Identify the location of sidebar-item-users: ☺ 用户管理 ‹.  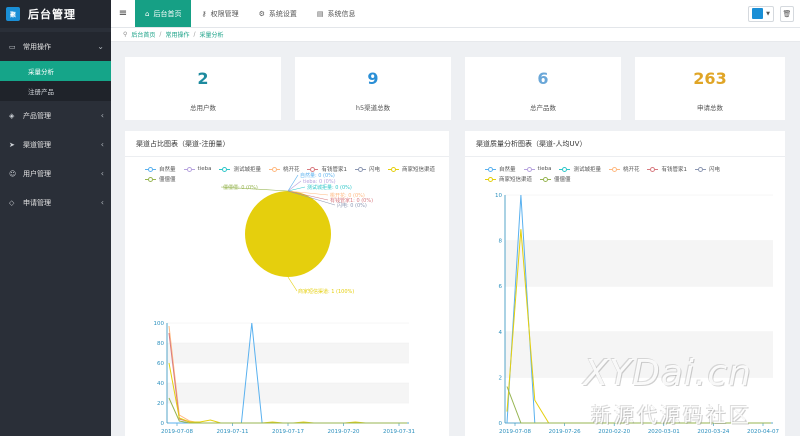
(55, 173).